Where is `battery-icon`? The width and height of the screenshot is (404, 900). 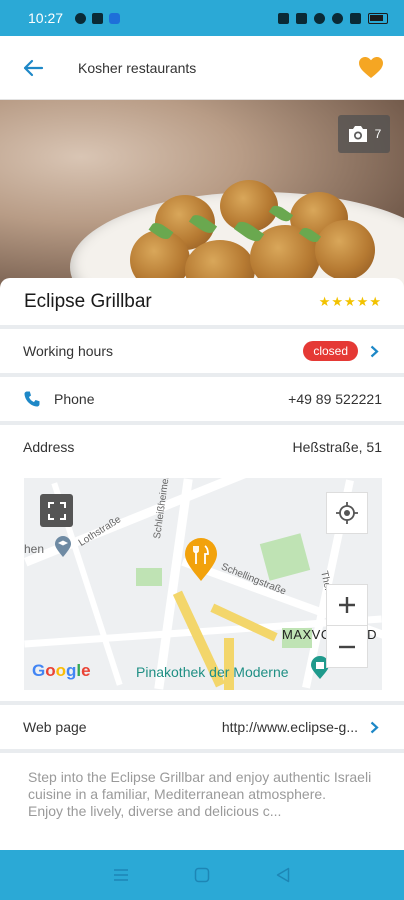
battery-icon is located at coordinates (378, 18).